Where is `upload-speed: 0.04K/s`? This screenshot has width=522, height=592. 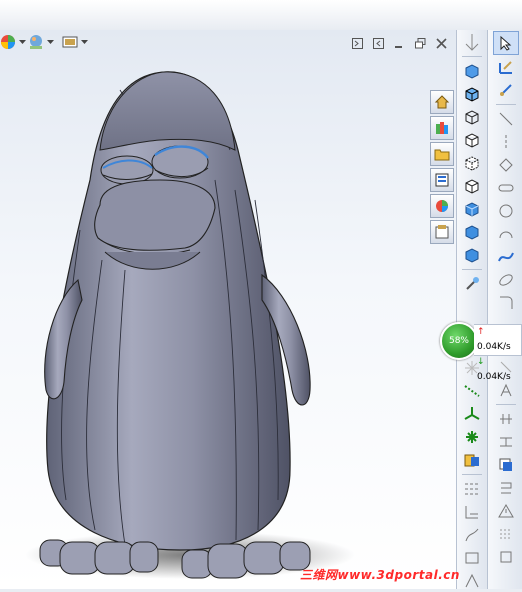 upload-speed: 0.04K/s is located at coordinates (494, 347).